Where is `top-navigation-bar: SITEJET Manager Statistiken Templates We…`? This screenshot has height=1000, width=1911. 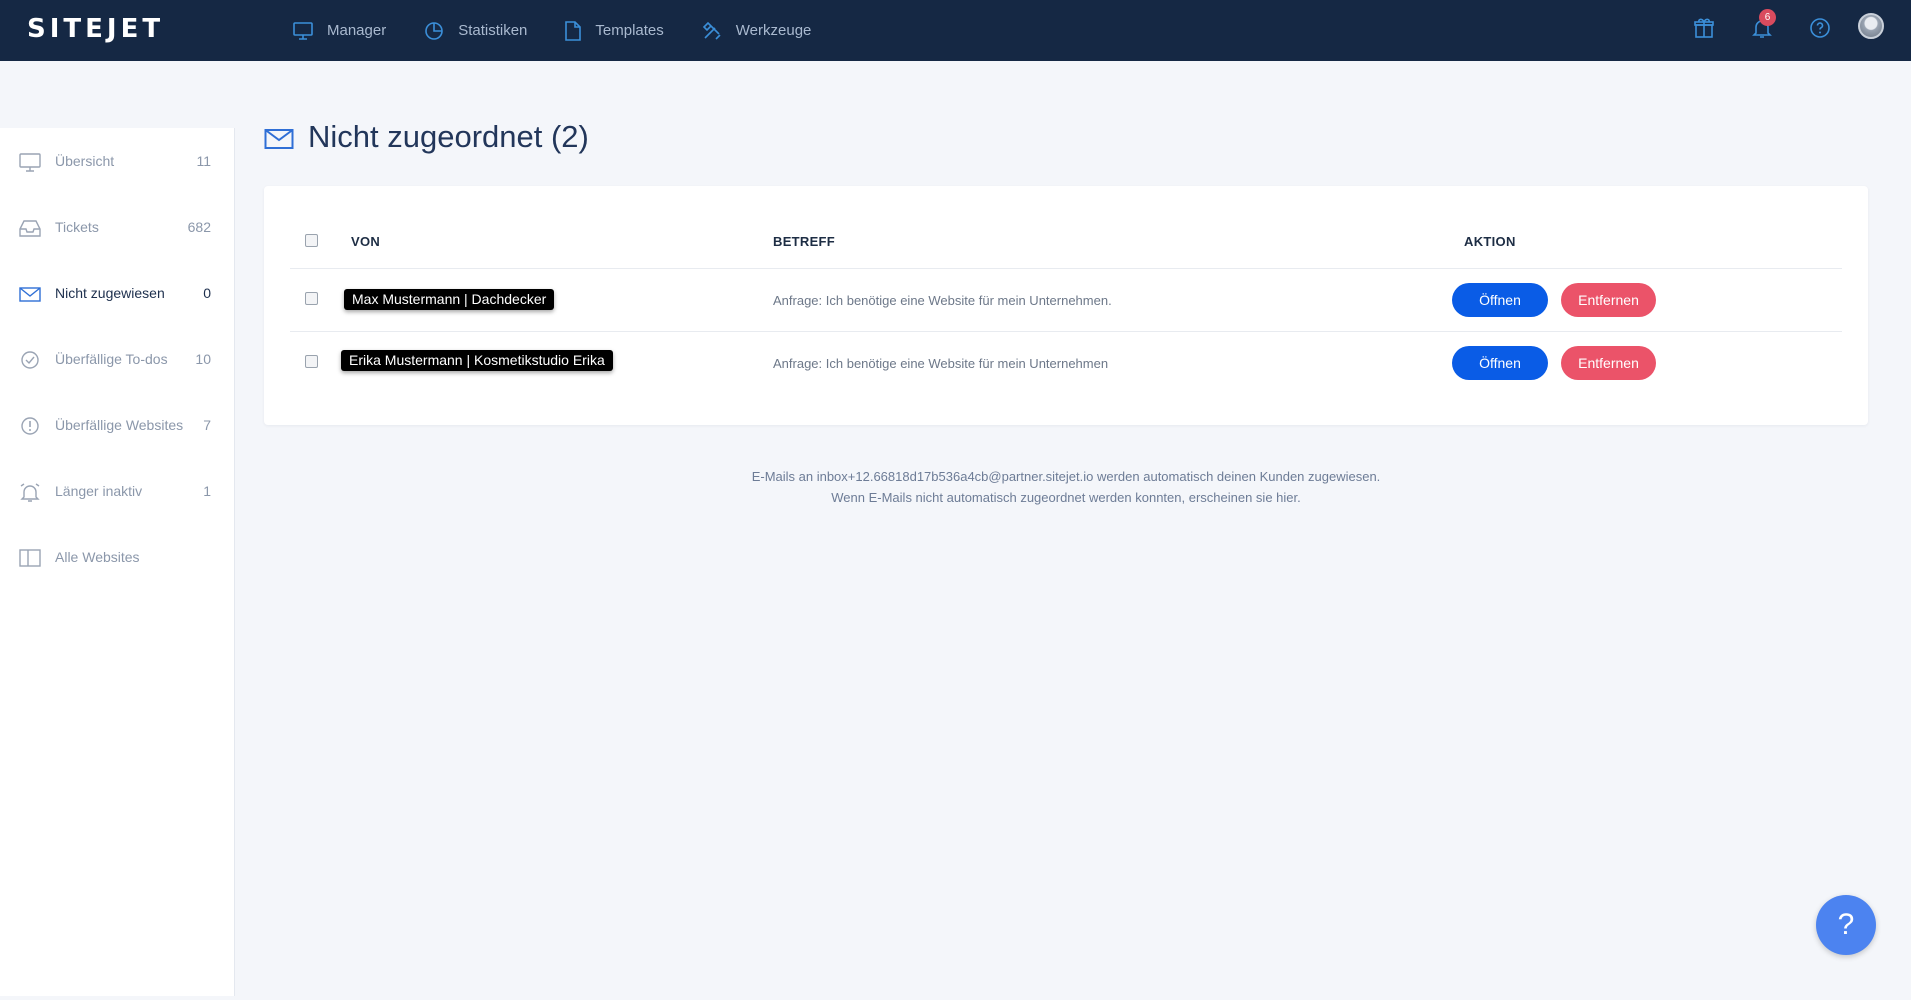
top-navigation-bar: SITEJET Manager Statistiken Templates We… is located at coordinates (955, 30).